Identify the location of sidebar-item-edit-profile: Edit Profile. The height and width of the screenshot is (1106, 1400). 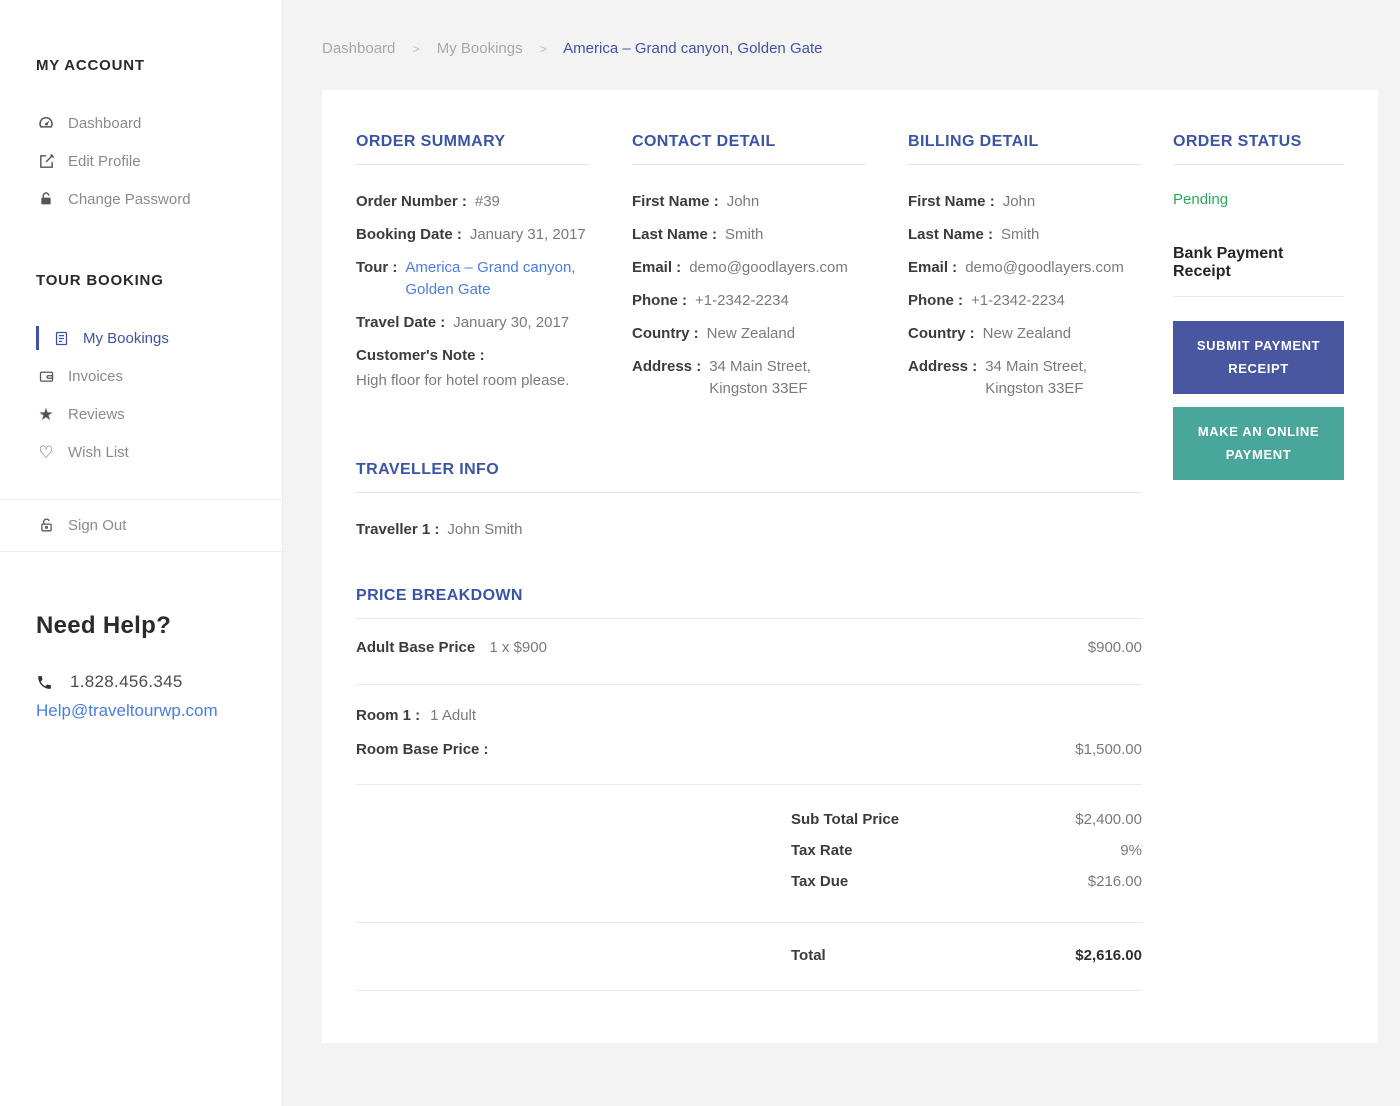
(149, 161).